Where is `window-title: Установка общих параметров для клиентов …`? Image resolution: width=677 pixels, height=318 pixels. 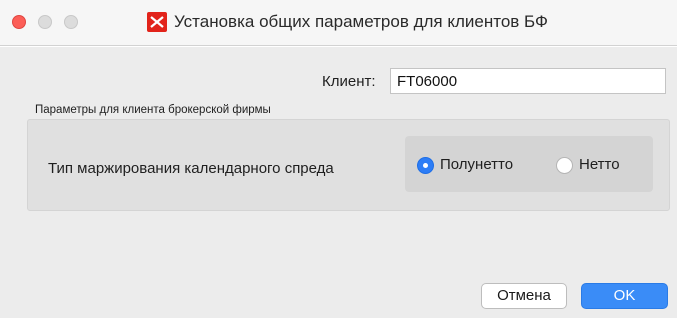 window-title: Установка общих параметров для клиентов … is located at coordinates (361, 21).